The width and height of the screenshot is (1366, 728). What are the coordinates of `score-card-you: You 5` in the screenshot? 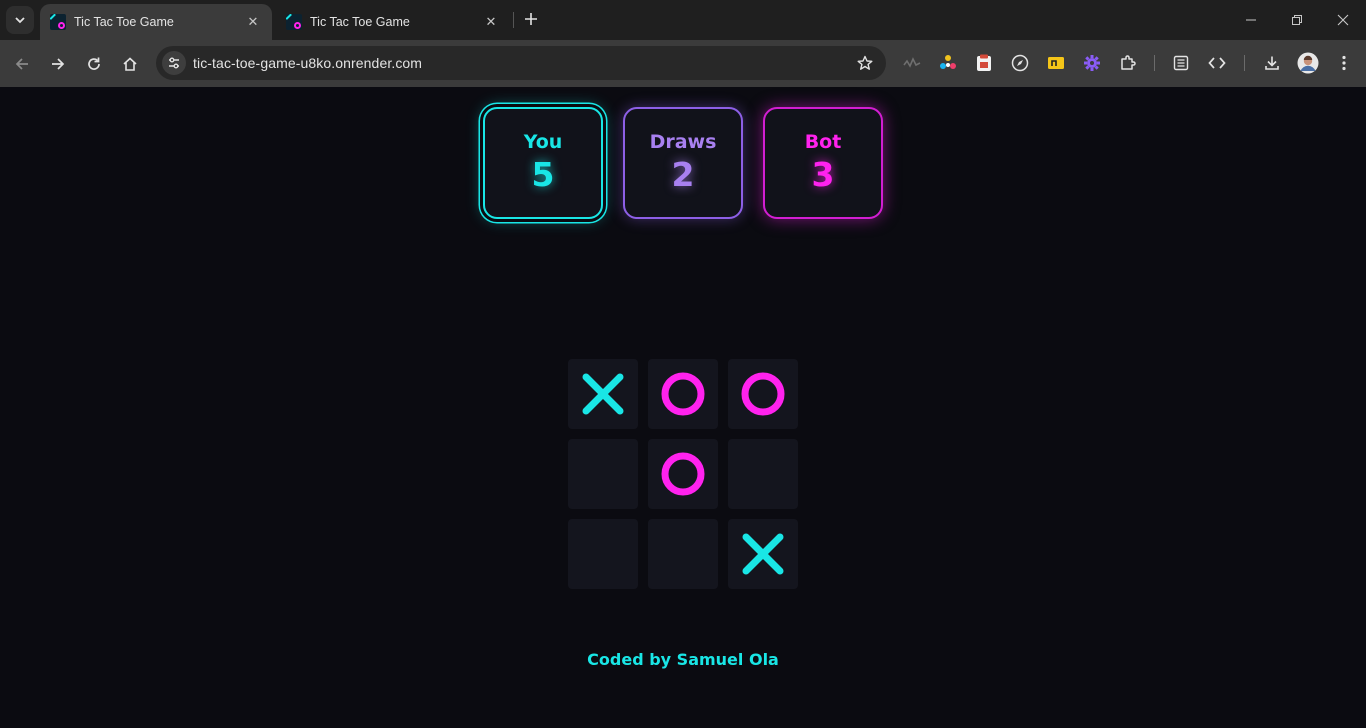 It's located at (543, 163).